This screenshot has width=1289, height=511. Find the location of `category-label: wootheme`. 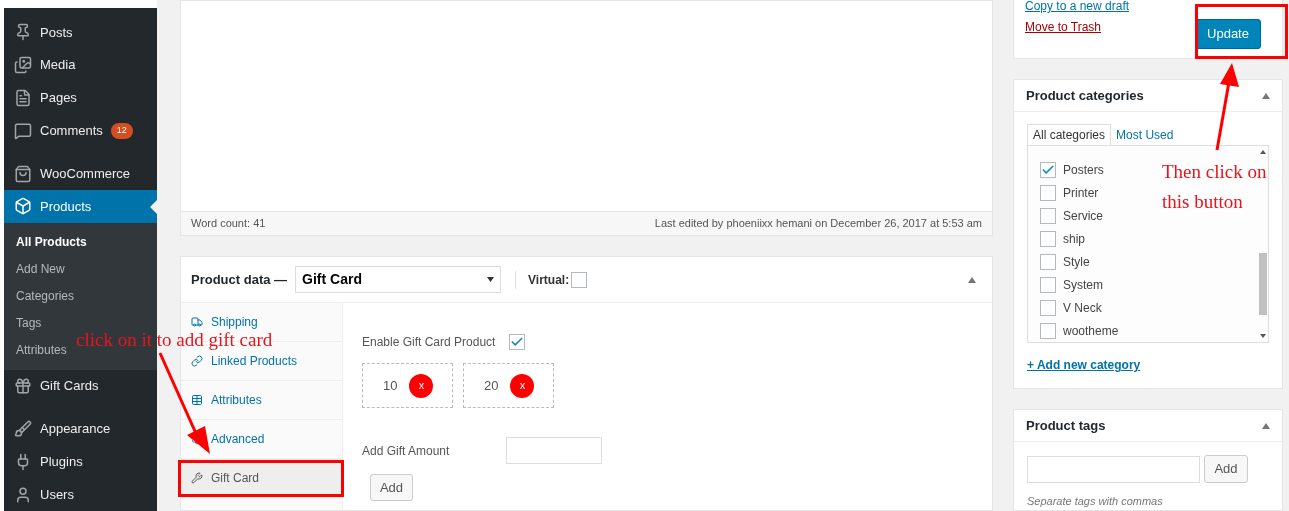

category-label: wootheme is located at coordinates (1091, 331).